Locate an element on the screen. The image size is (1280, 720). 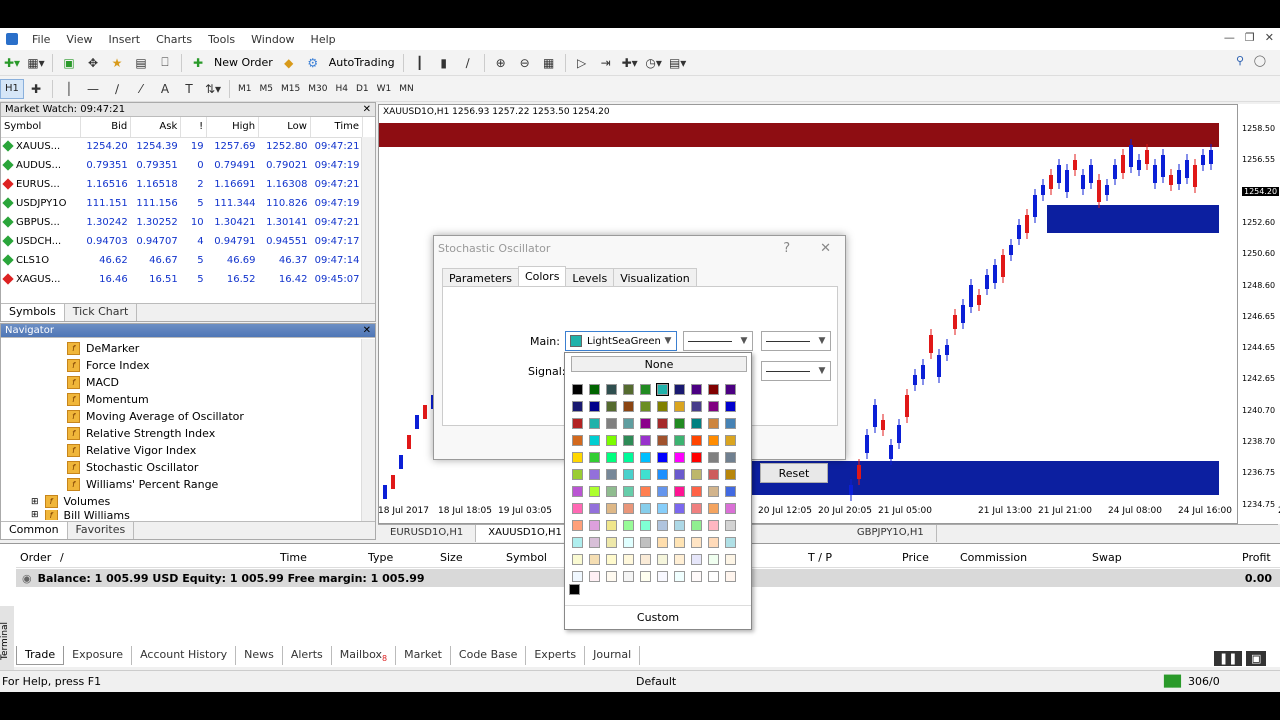
menu-insert: Insert is located at coordinates (125, 39).